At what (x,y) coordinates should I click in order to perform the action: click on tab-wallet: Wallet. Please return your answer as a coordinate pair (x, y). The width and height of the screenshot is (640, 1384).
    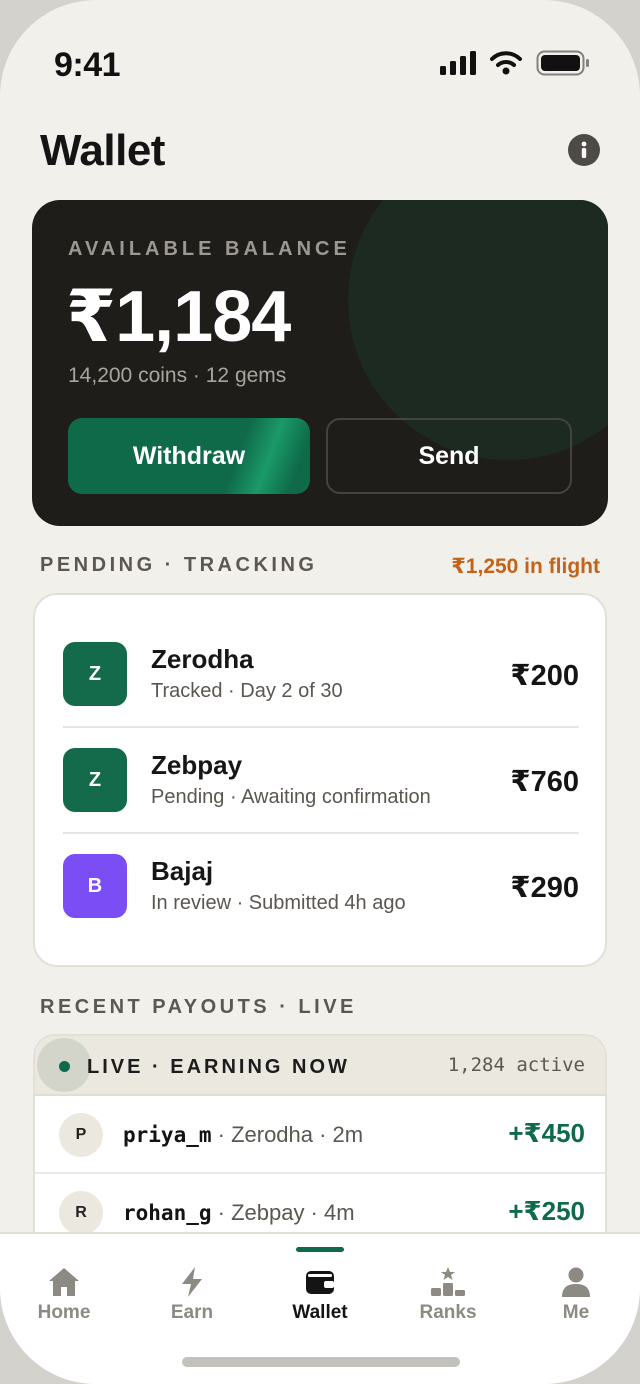
    Looking at the image, I should click on (320, 1299).